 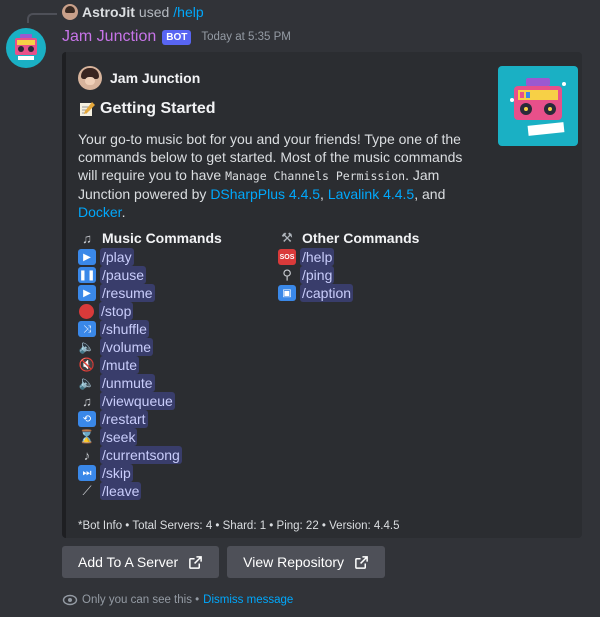 I want to click on command-row: 🔈 /volume, so click(x=150, y=347).